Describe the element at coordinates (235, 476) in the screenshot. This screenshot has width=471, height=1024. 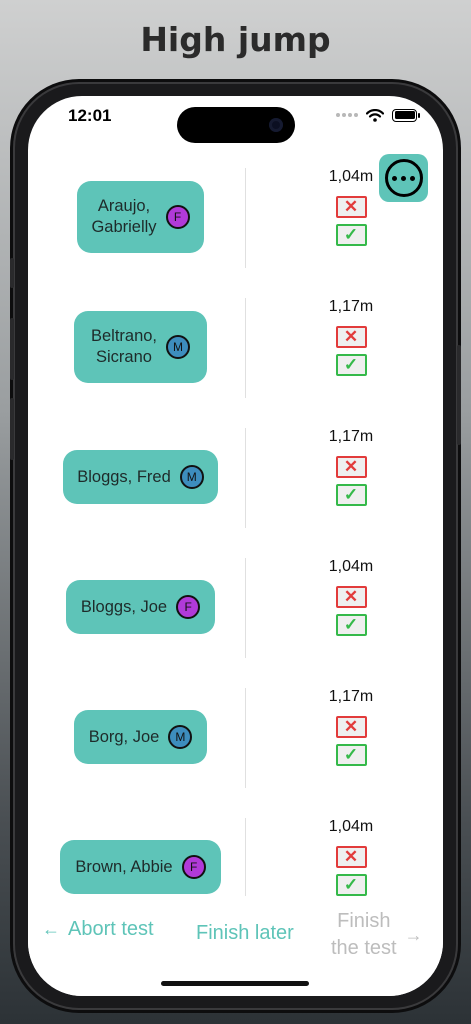
I see `athlete-row: Bloggs, Fred M 1,17m ✕ ✓` at that location.